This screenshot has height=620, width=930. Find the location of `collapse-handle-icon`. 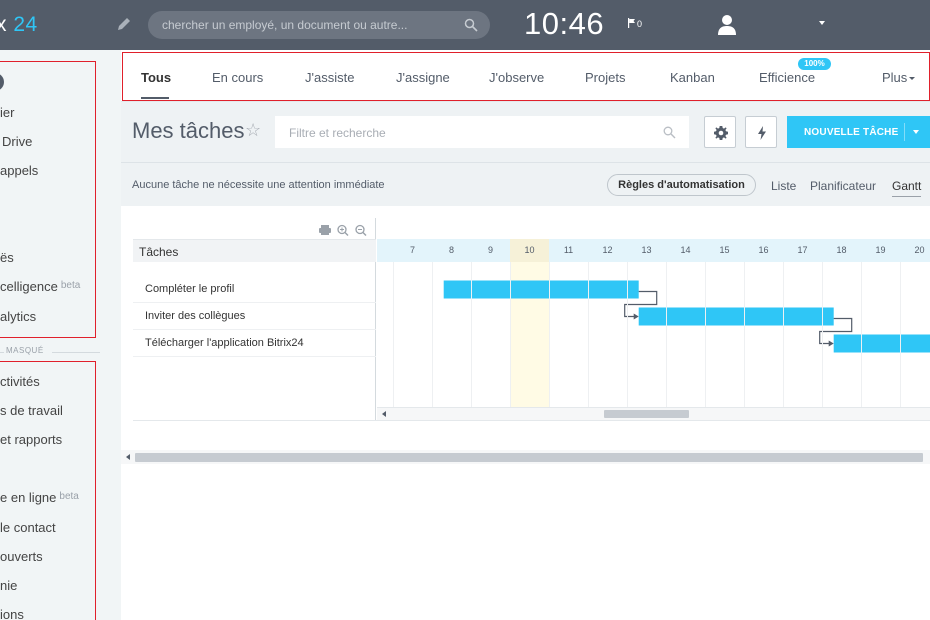

collapse-handle-icon is located at coordinates (2, 82).